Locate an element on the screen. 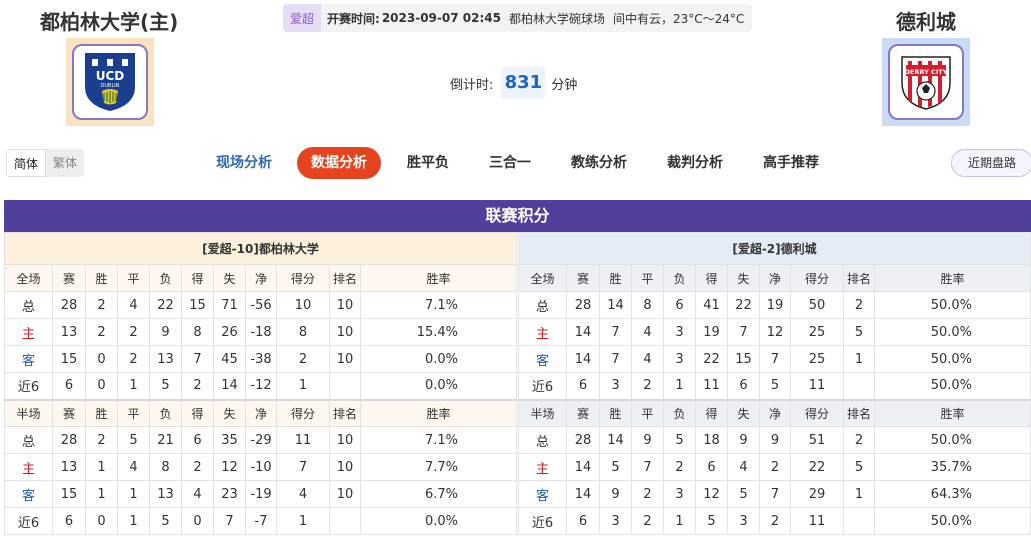  table-cell: 10 is located at coordinates (345, 467).